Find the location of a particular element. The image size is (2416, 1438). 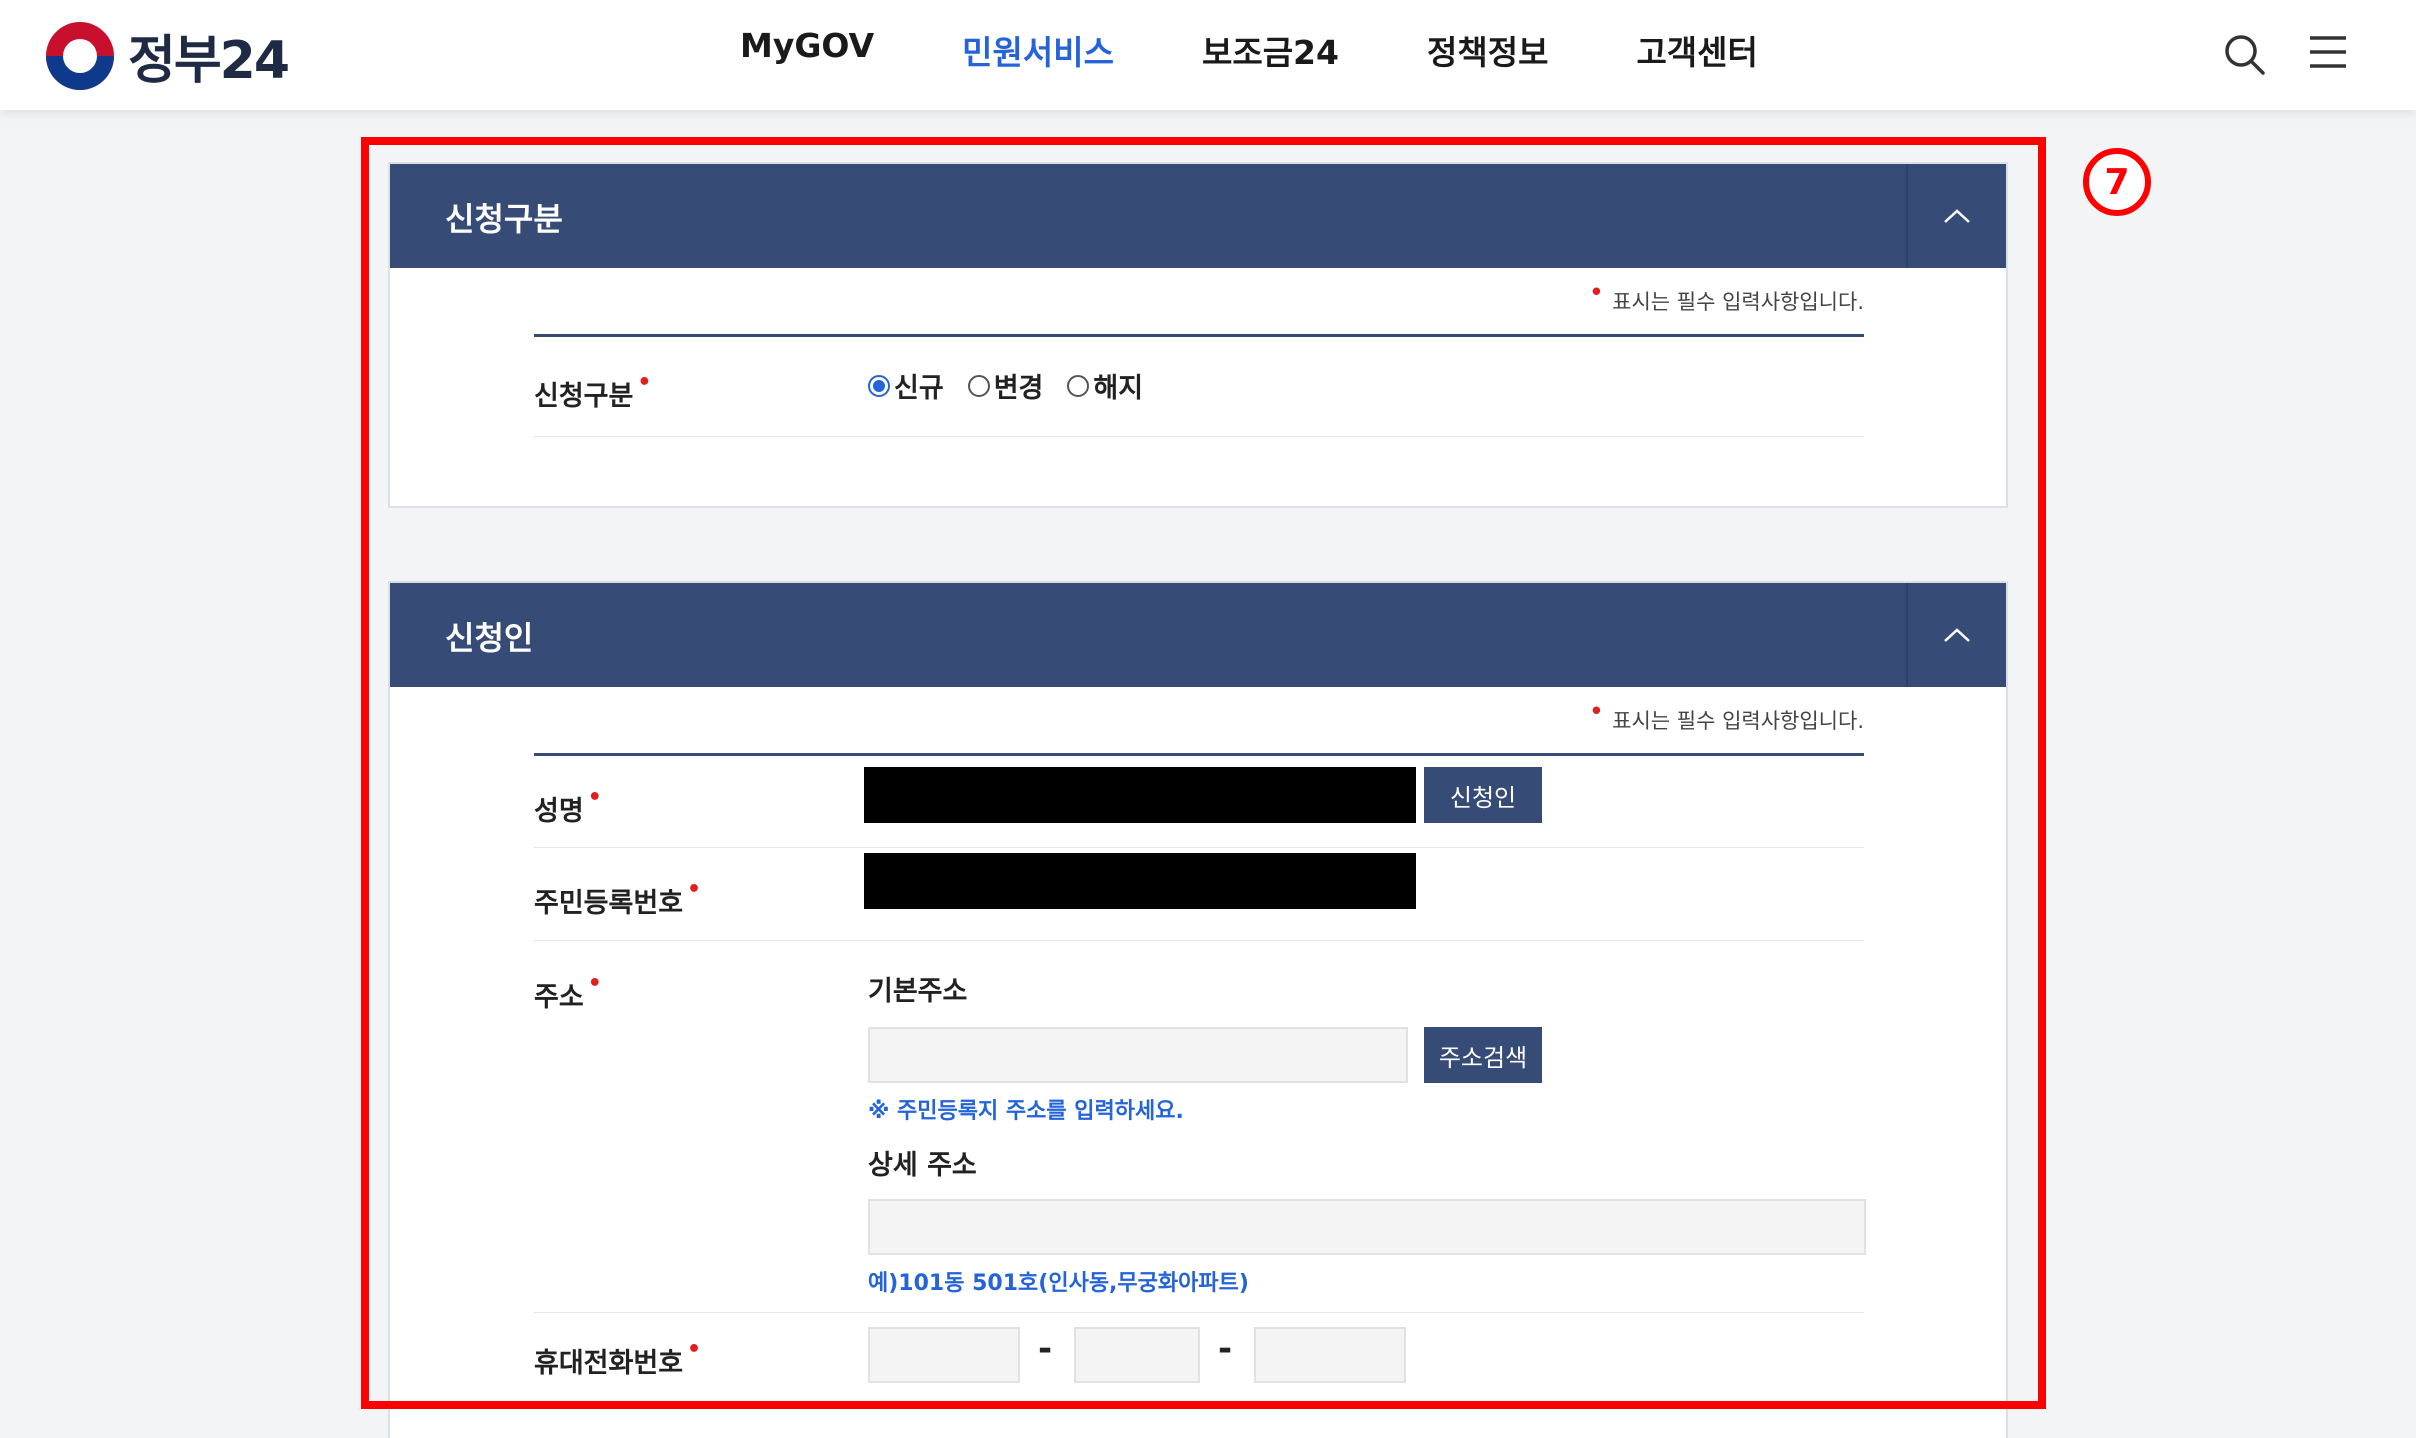

main-nav: MyGOV 민원서비스 보조금24 정책정보 고객센터 is located at coordinates (1249, 50).